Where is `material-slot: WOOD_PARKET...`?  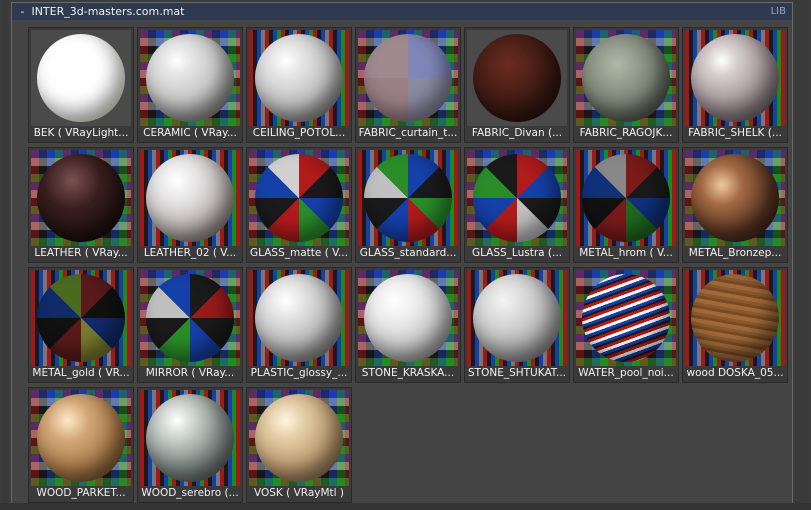 material-slot: WOOD_PARKET... is located at coordinates (81, 445).